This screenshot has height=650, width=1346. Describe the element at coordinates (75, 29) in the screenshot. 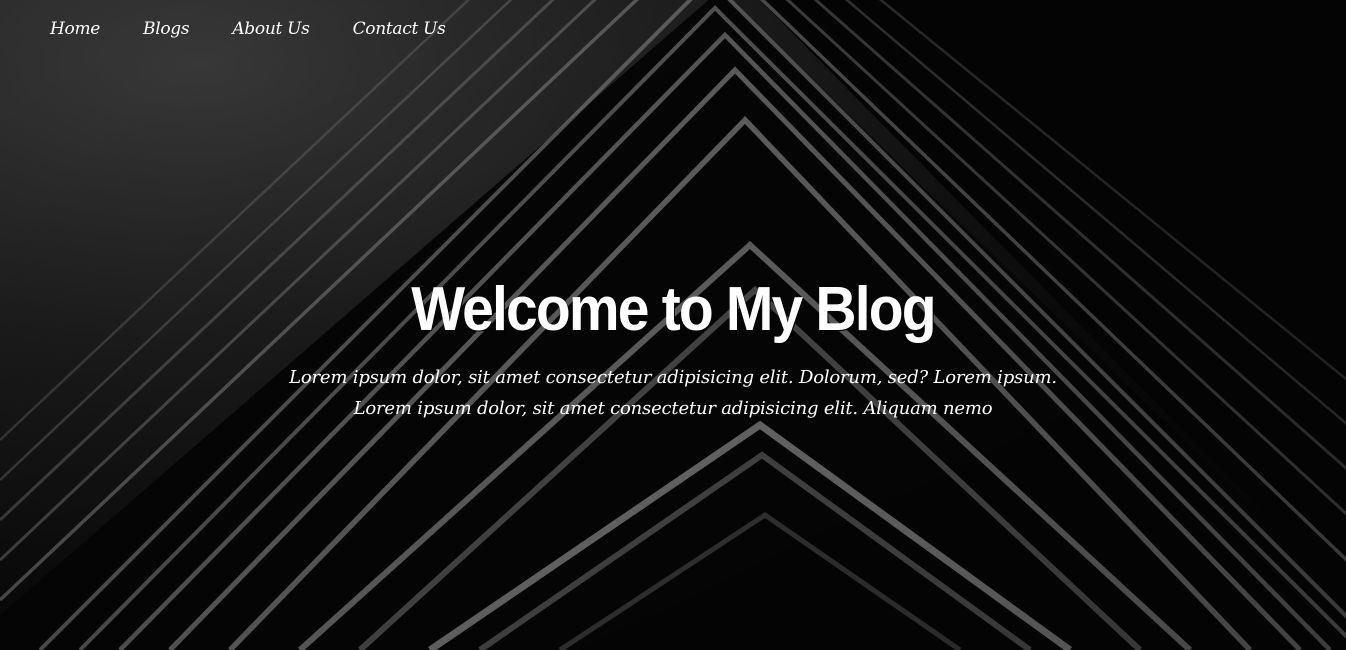

I see `nav-link-home: Home` at that location.